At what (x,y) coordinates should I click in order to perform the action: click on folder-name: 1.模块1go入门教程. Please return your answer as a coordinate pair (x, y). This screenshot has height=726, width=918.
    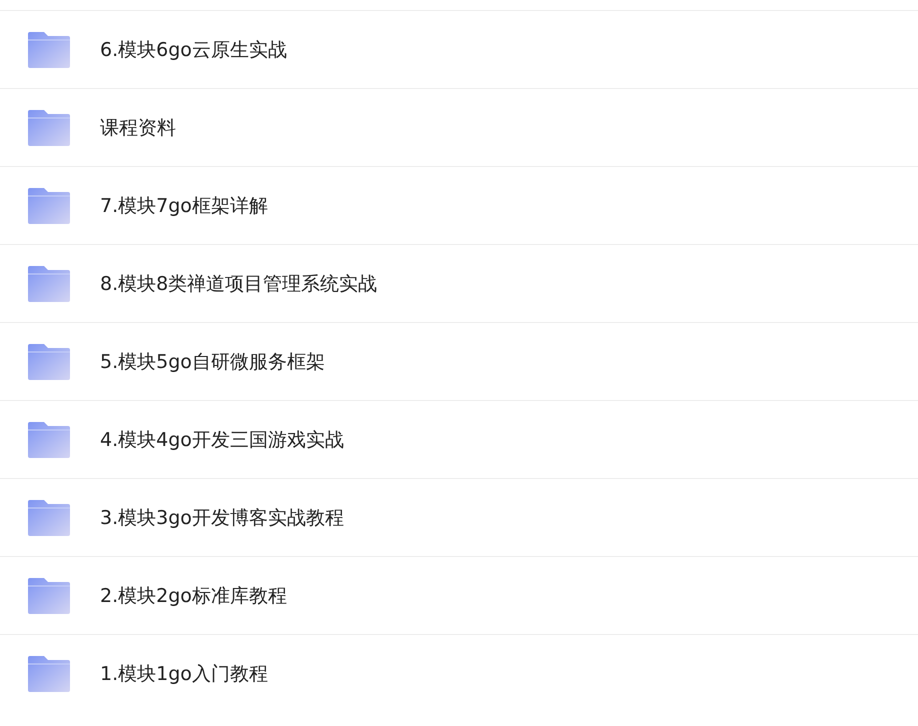
    Looking at the image, I should click on (184, 674).